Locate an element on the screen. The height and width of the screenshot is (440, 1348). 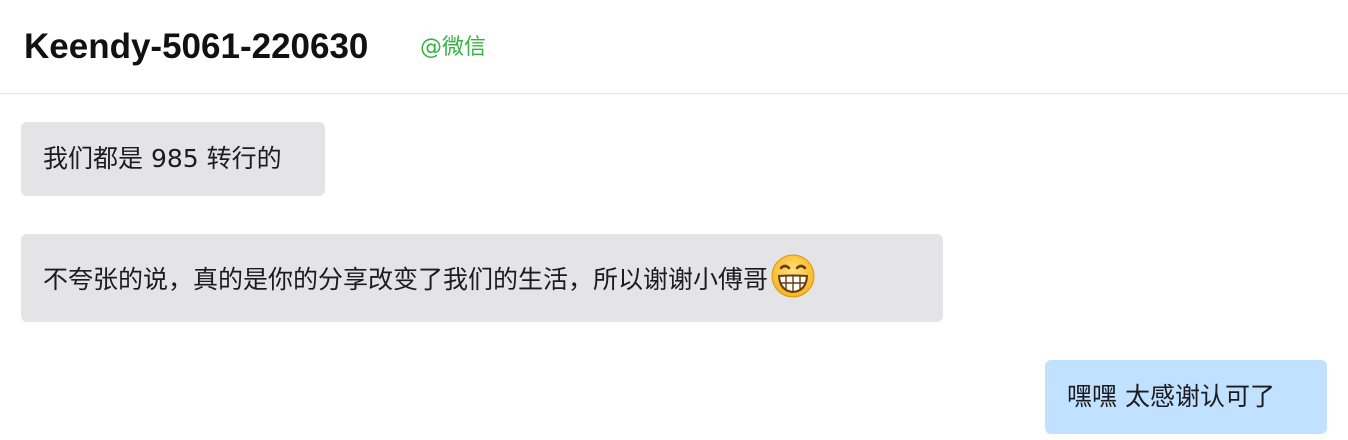
contact-name: Keendy-5061-220630 is located at coordinates (196, 46).